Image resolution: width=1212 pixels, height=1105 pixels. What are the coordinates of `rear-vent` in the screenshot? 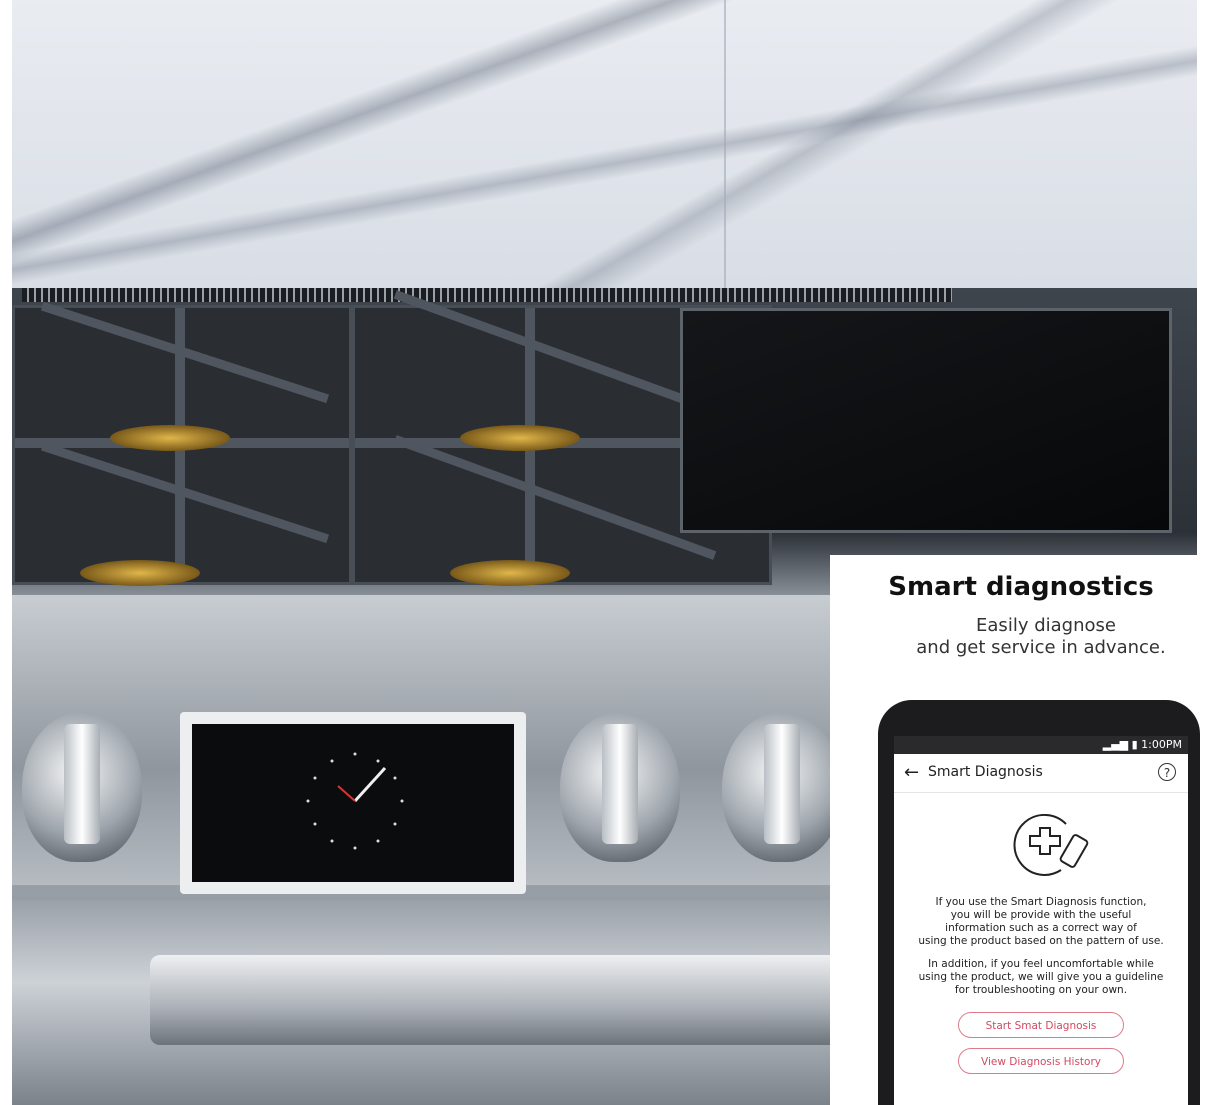 It's located at (487, 295).